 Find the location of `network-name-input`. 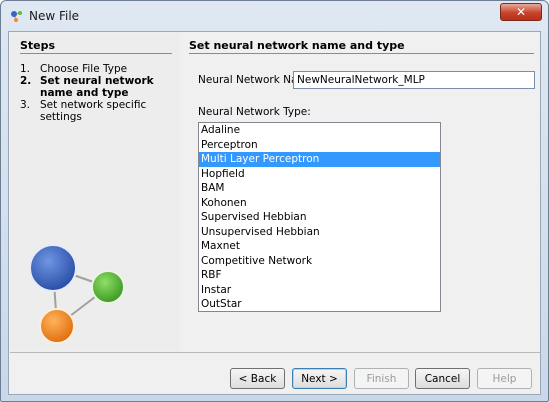

network-name-input is located at coordinates (414, 80).